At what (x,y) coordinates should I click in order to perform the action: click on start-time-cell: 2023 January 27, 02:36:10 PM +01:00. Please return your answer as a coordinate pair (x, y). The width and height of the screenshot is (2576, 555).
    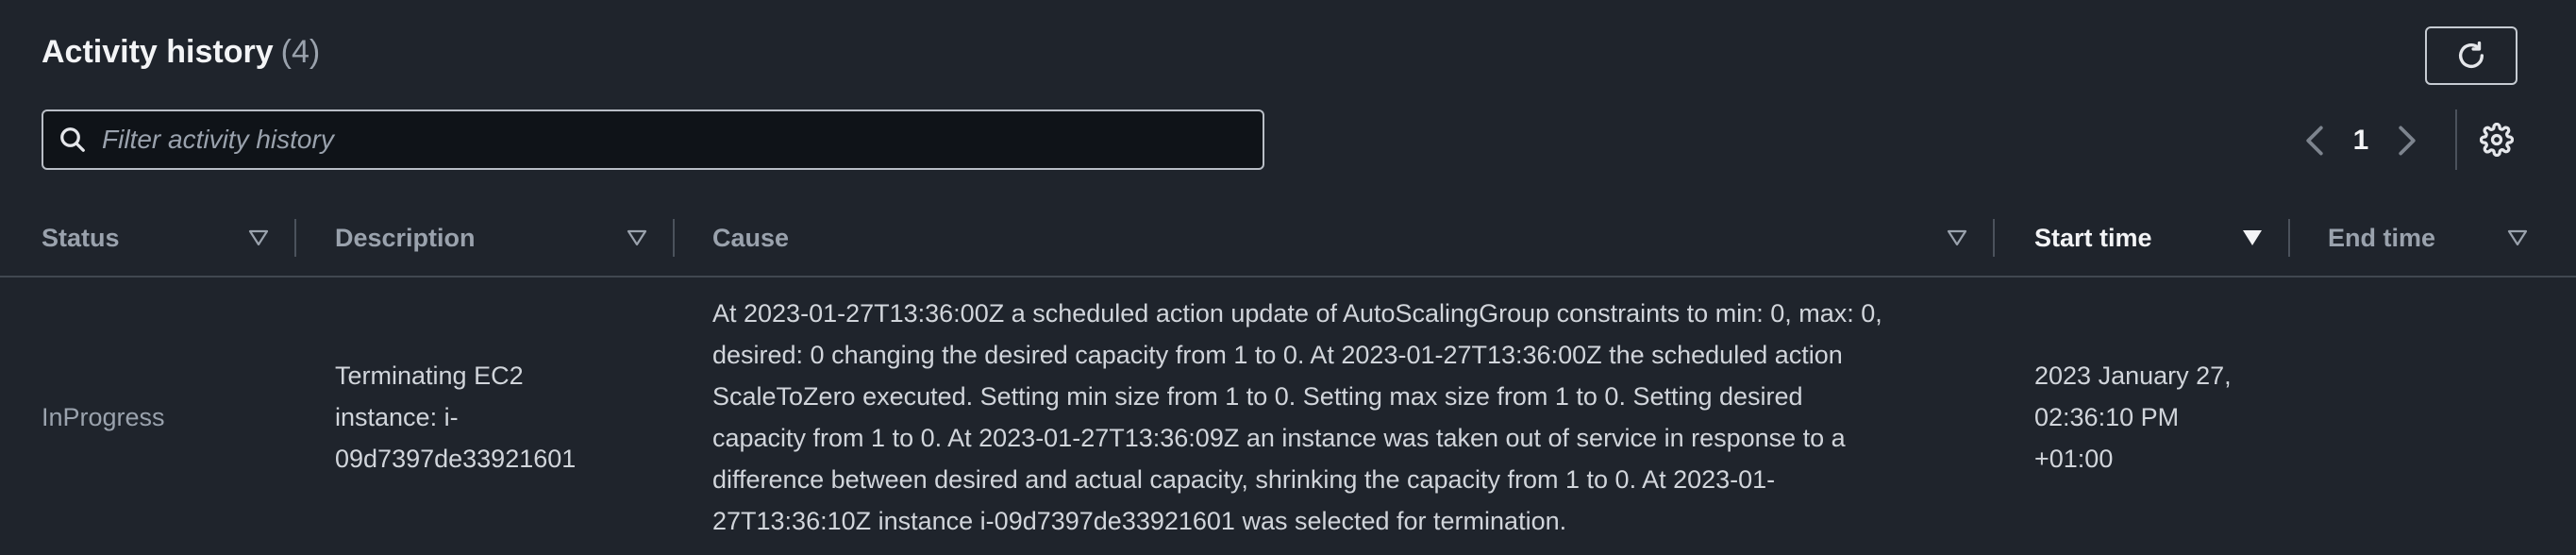
    Looking at the image, I should click on (2133, 417).